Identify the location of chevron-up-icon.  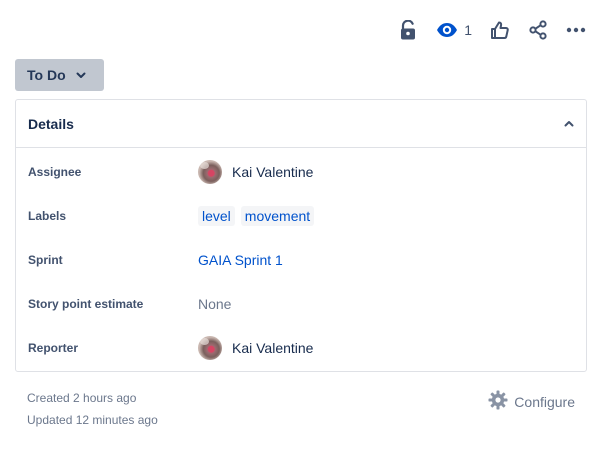
(569, 123).